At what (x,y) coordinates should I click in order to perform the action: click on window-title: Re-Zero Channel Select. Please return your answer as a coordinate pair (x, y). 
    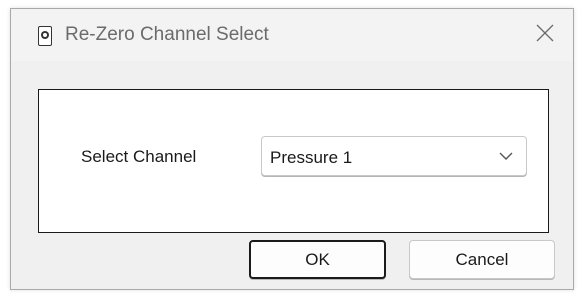
    Looking at the image, I should click on (167, 34).